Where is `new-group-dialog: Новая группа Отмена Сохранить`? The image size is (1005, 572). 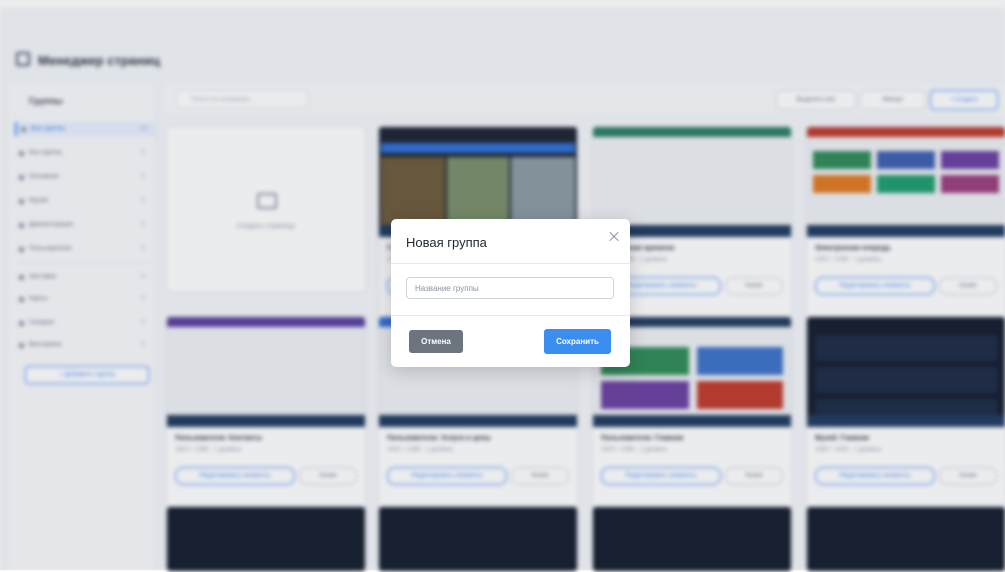 new-group-dialog: Новая группа Отмена Сохранить is located at coordinates (510, 293).